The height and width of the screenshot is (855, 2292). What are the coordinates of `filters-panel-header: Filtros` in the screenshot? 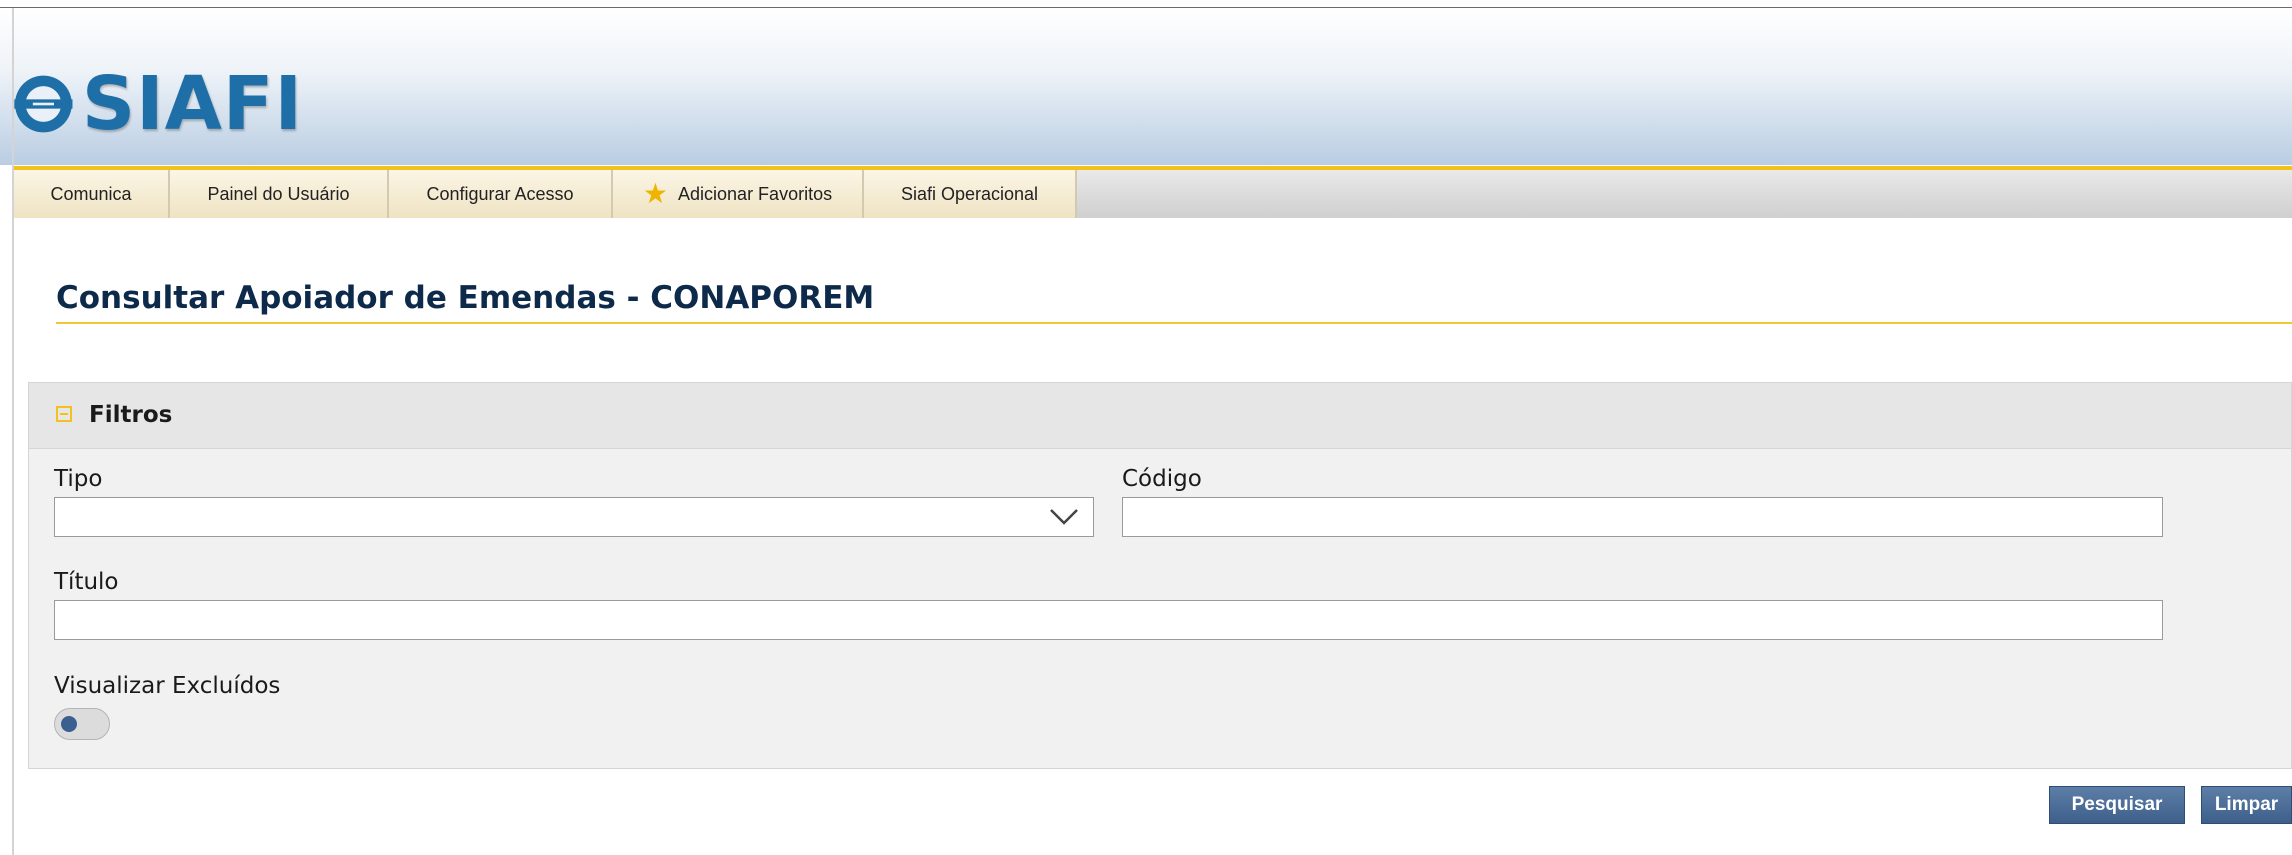 It's located at (1160, 416).